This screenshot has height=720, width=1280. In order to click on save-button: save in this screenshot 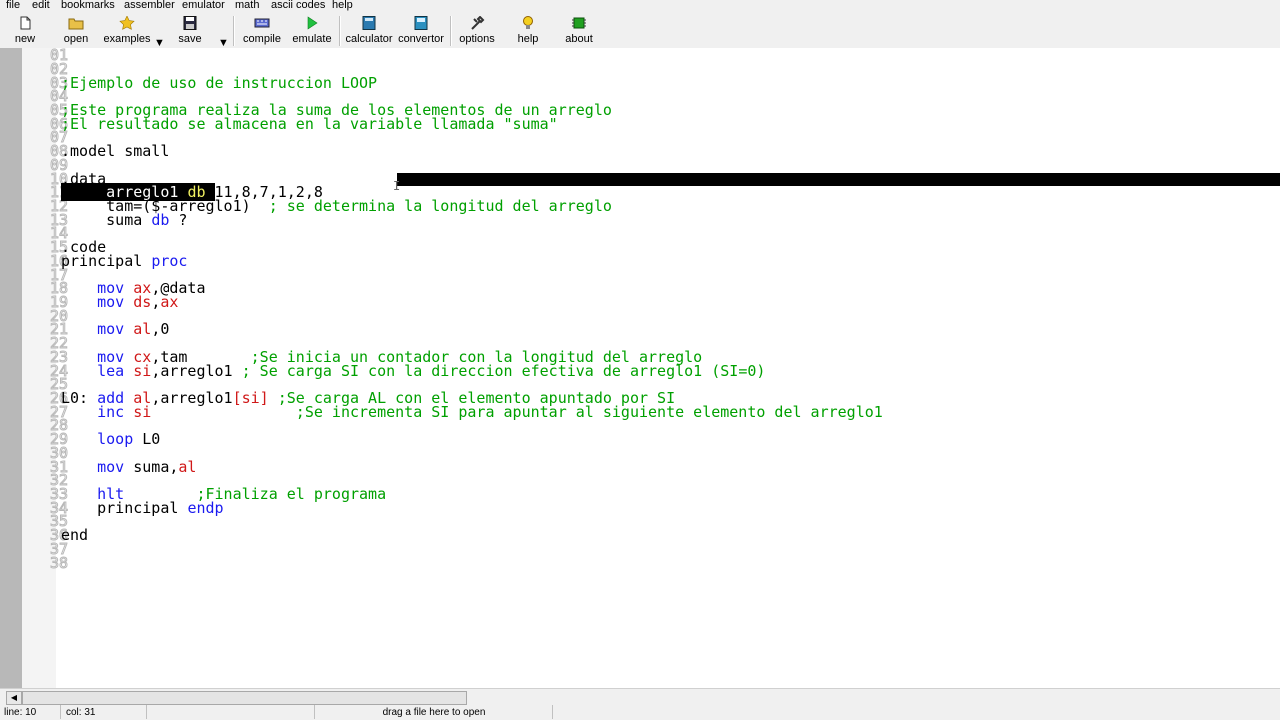, I will do `click(190, 30)`.